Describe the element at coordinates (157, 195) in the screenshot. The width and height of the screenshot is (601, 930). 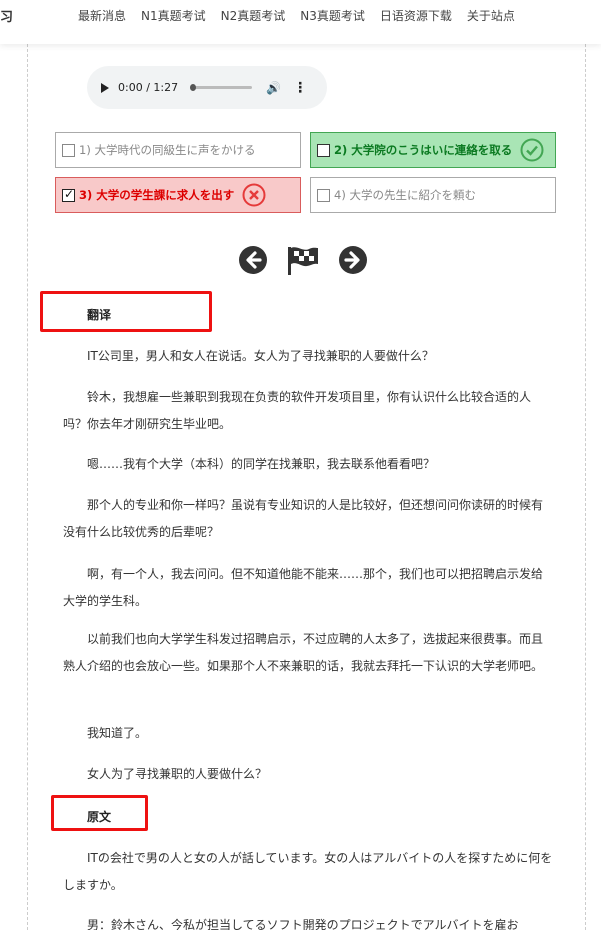
I see `option-3-label: 3) 大学の学生課に求人を出す` at that location.